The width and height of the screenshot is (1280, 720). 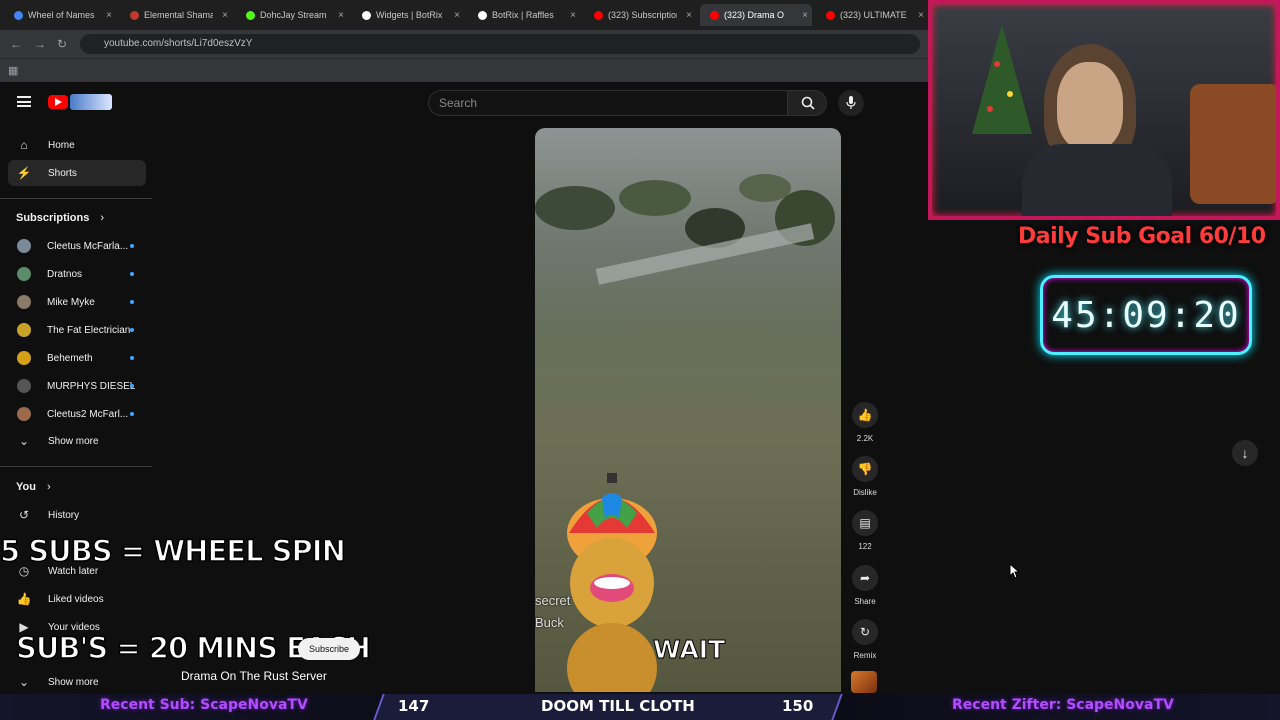 I want to click on search-icon, so click(x=808, y=103).